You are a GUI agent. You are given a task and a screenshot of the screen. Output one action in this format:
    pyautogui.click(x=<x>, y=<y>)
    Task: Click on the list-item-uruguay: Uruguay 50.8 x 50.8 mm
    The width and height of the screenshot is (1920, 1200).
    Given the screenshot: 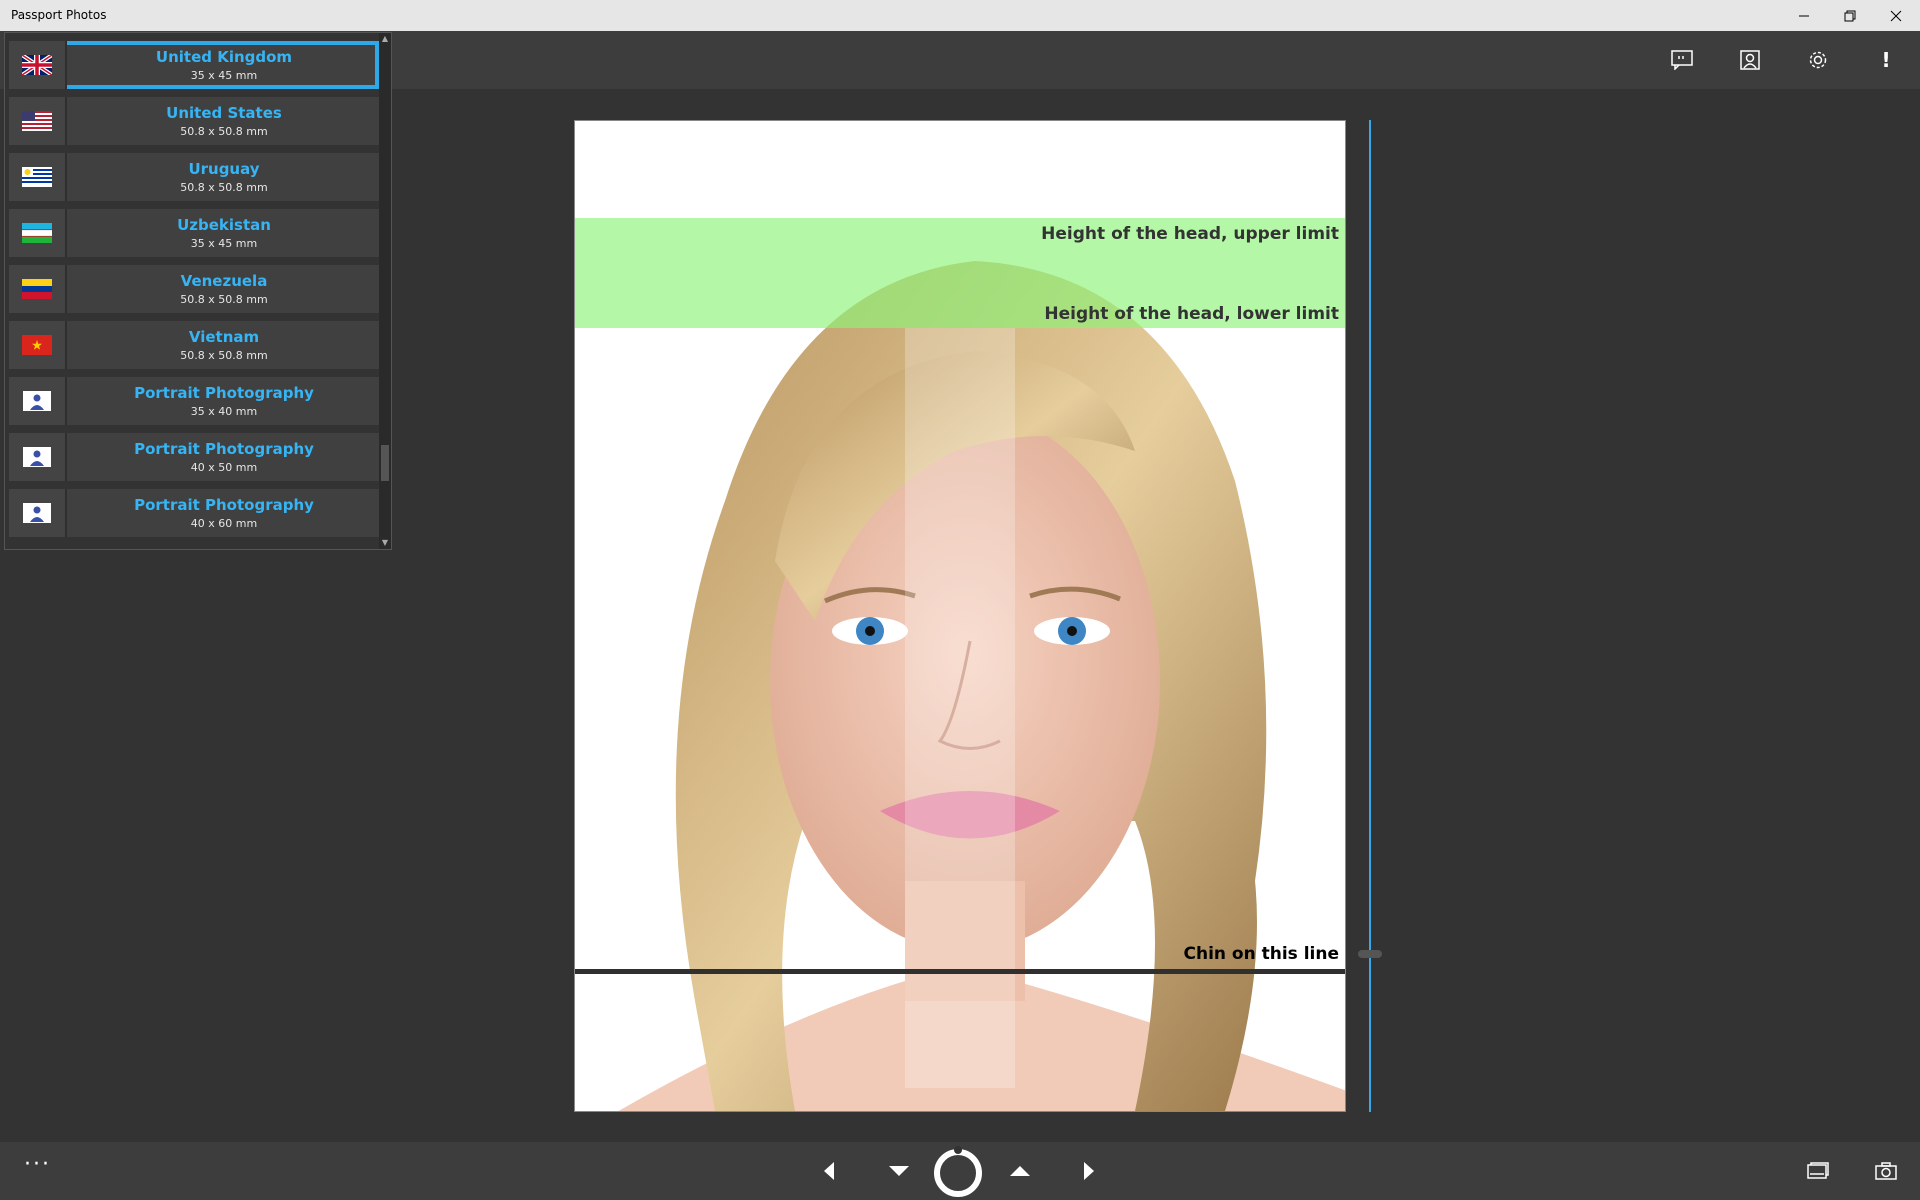 What is the action you would take?
    pyautogui.click(x=194, y=177)
    